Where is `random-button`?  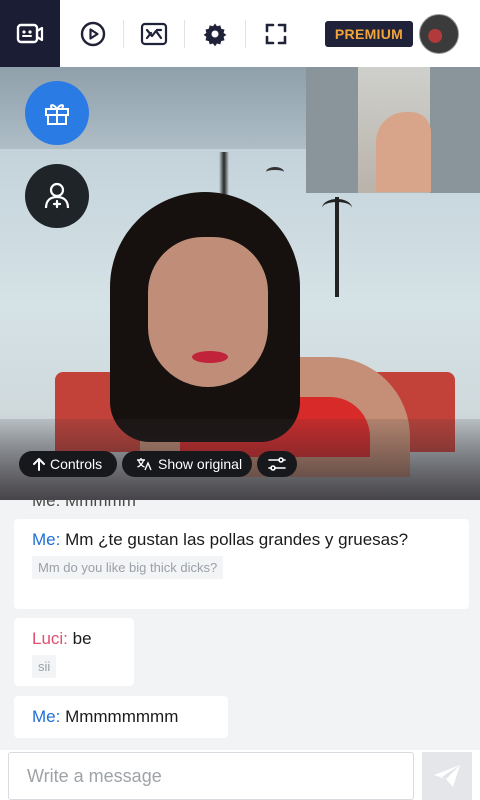 random-button is located at coordinates (153, 33).